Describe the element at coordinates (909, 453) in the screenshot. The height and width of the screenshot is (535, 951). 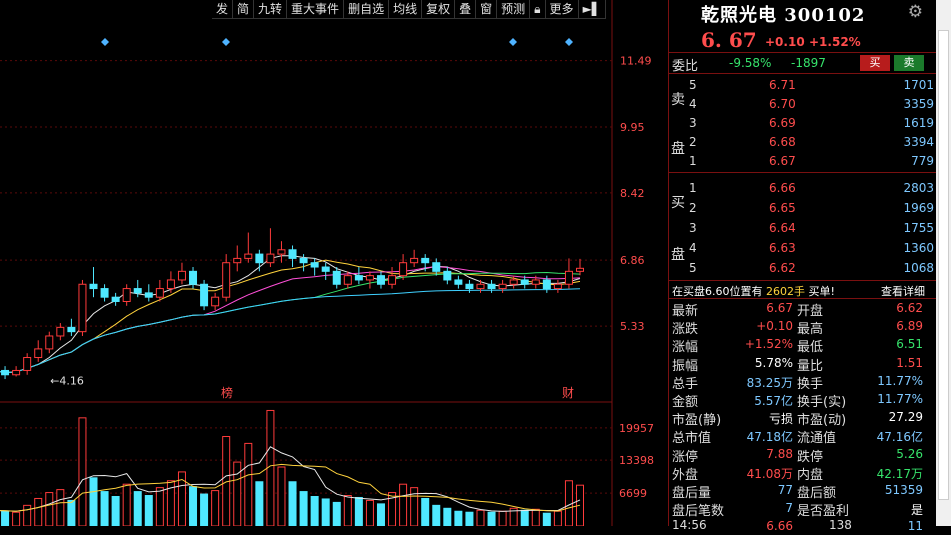
I see `stat-value: 5.26` at that location.